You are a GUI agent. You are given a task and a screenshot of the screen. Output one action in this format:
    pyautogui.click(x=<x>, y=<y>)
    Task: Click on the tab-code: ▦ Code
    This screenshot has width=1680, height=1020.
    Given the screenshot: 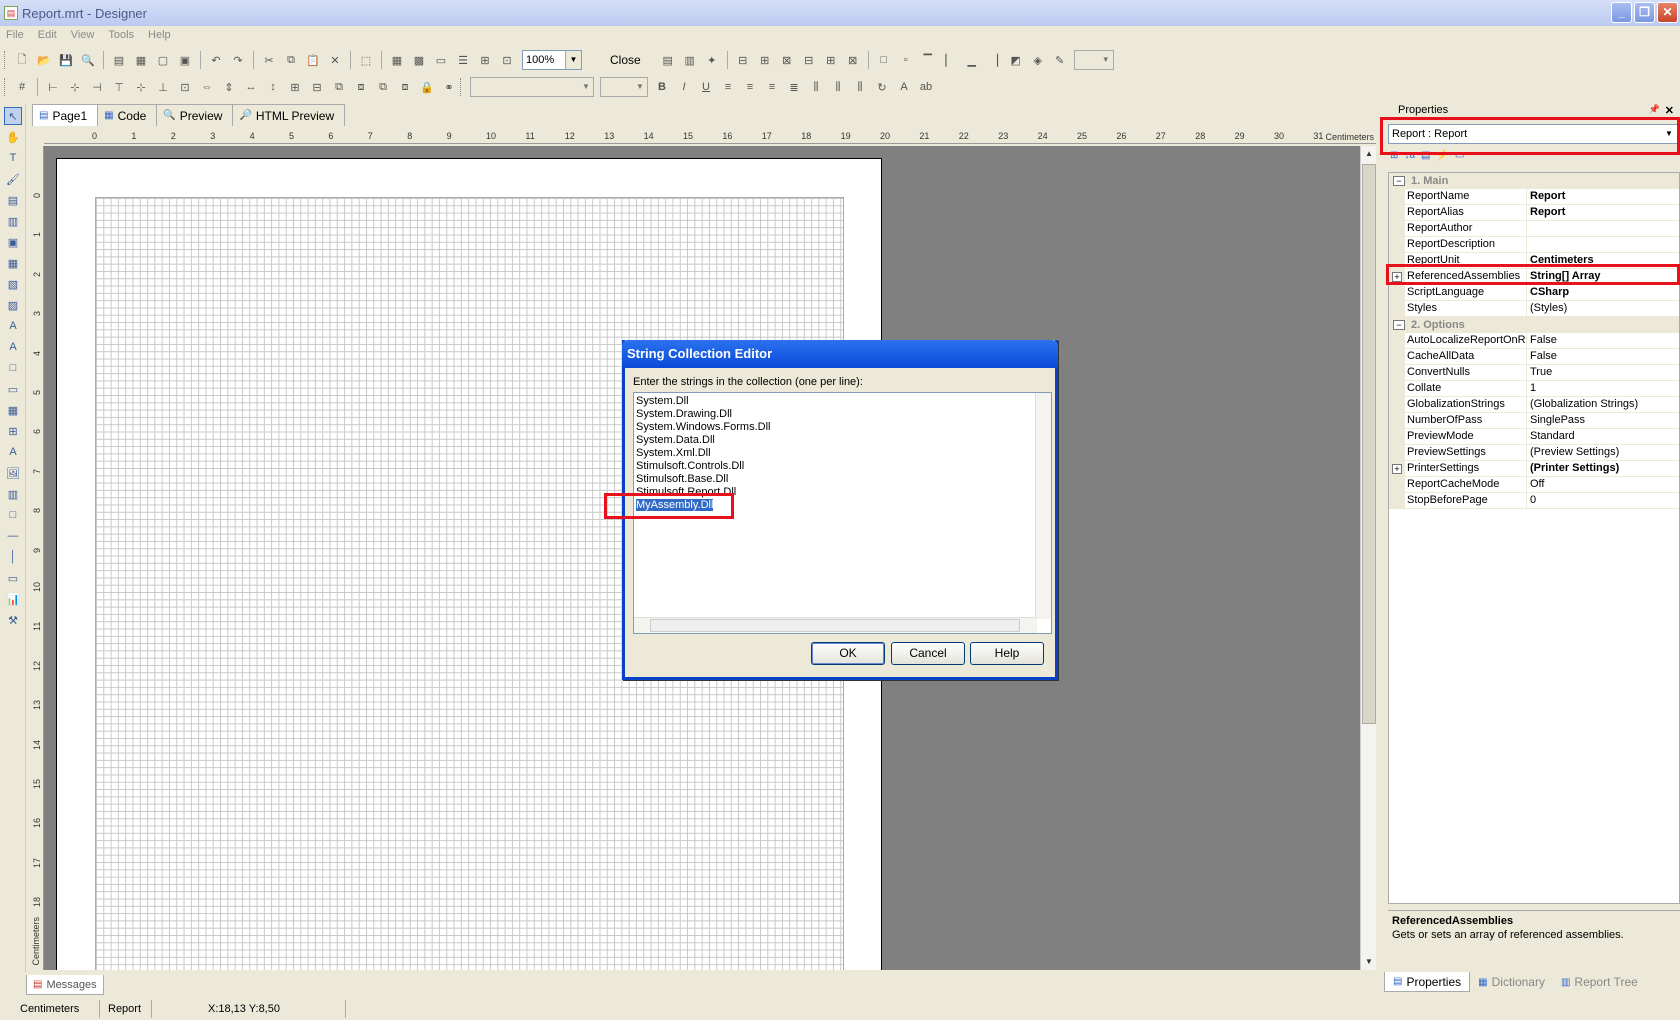 What is the action you would take?
    pyautogui.click(x=127, y=115)
    